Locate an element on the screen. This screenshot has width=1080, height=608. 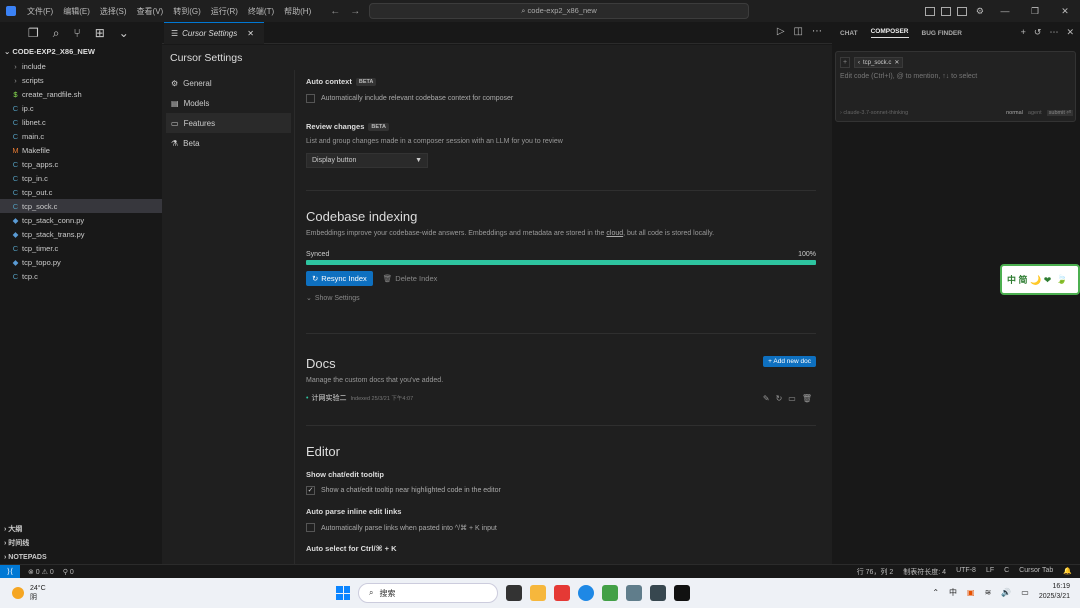
section-timeline: › 时间线 is located at coordinates (81, 543).